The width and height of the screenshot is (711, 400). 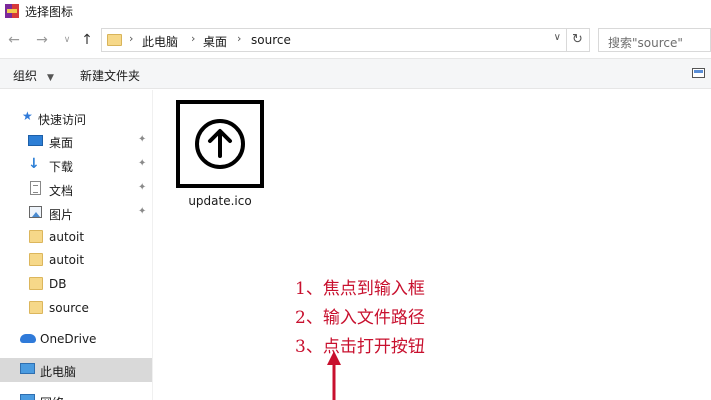 I want to click on sidebar-item-autoit: autoit, so click(x=76, y=237).